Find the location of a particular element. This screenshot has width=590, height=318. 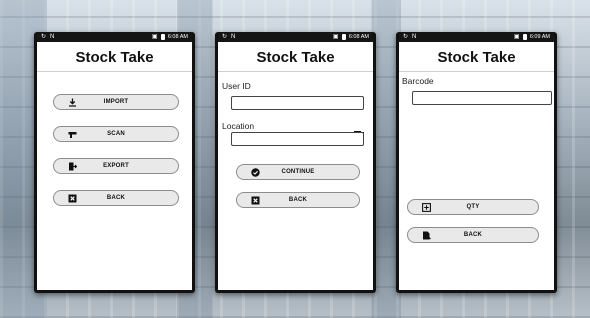

import-button-label: IMPORT is located at coordinates (116, 102).